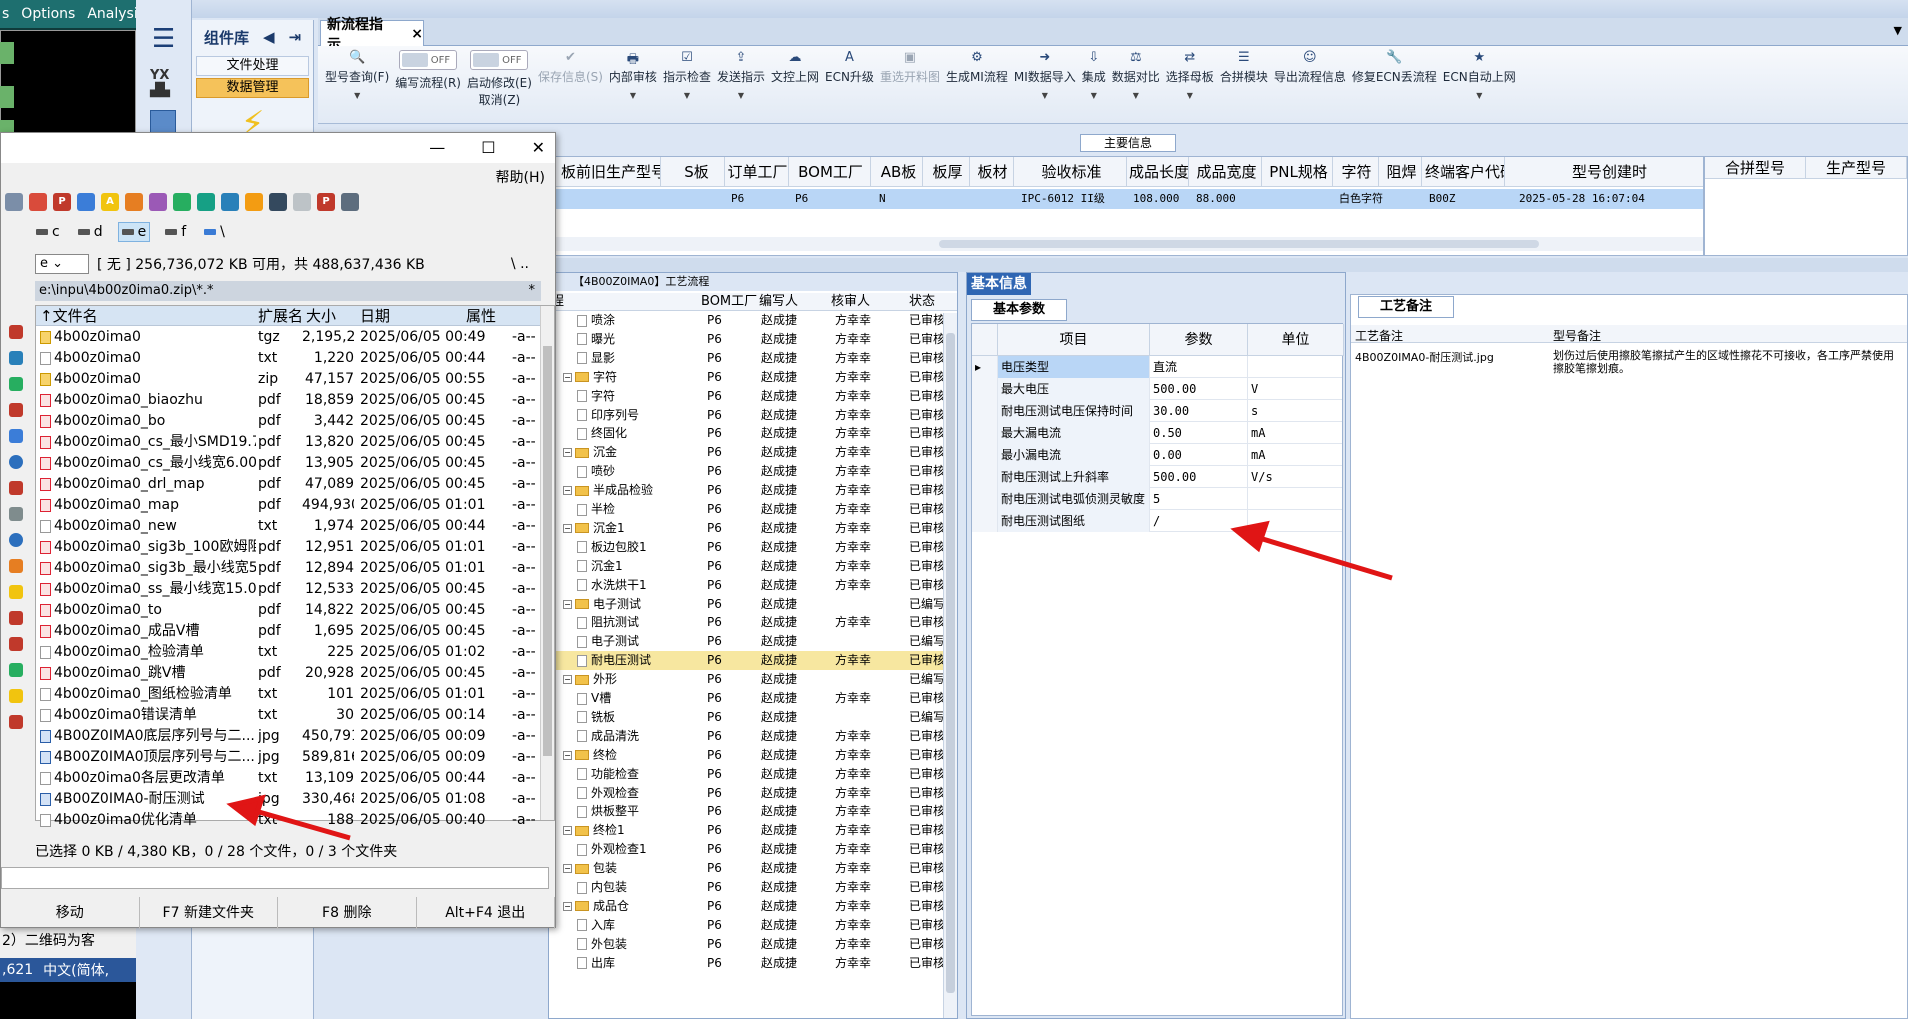 This screenshot has height=1019, width=1908. Describe the element at coordinates (1296, 477) in the screenshot. I see `param-unit: V/s` at that location.